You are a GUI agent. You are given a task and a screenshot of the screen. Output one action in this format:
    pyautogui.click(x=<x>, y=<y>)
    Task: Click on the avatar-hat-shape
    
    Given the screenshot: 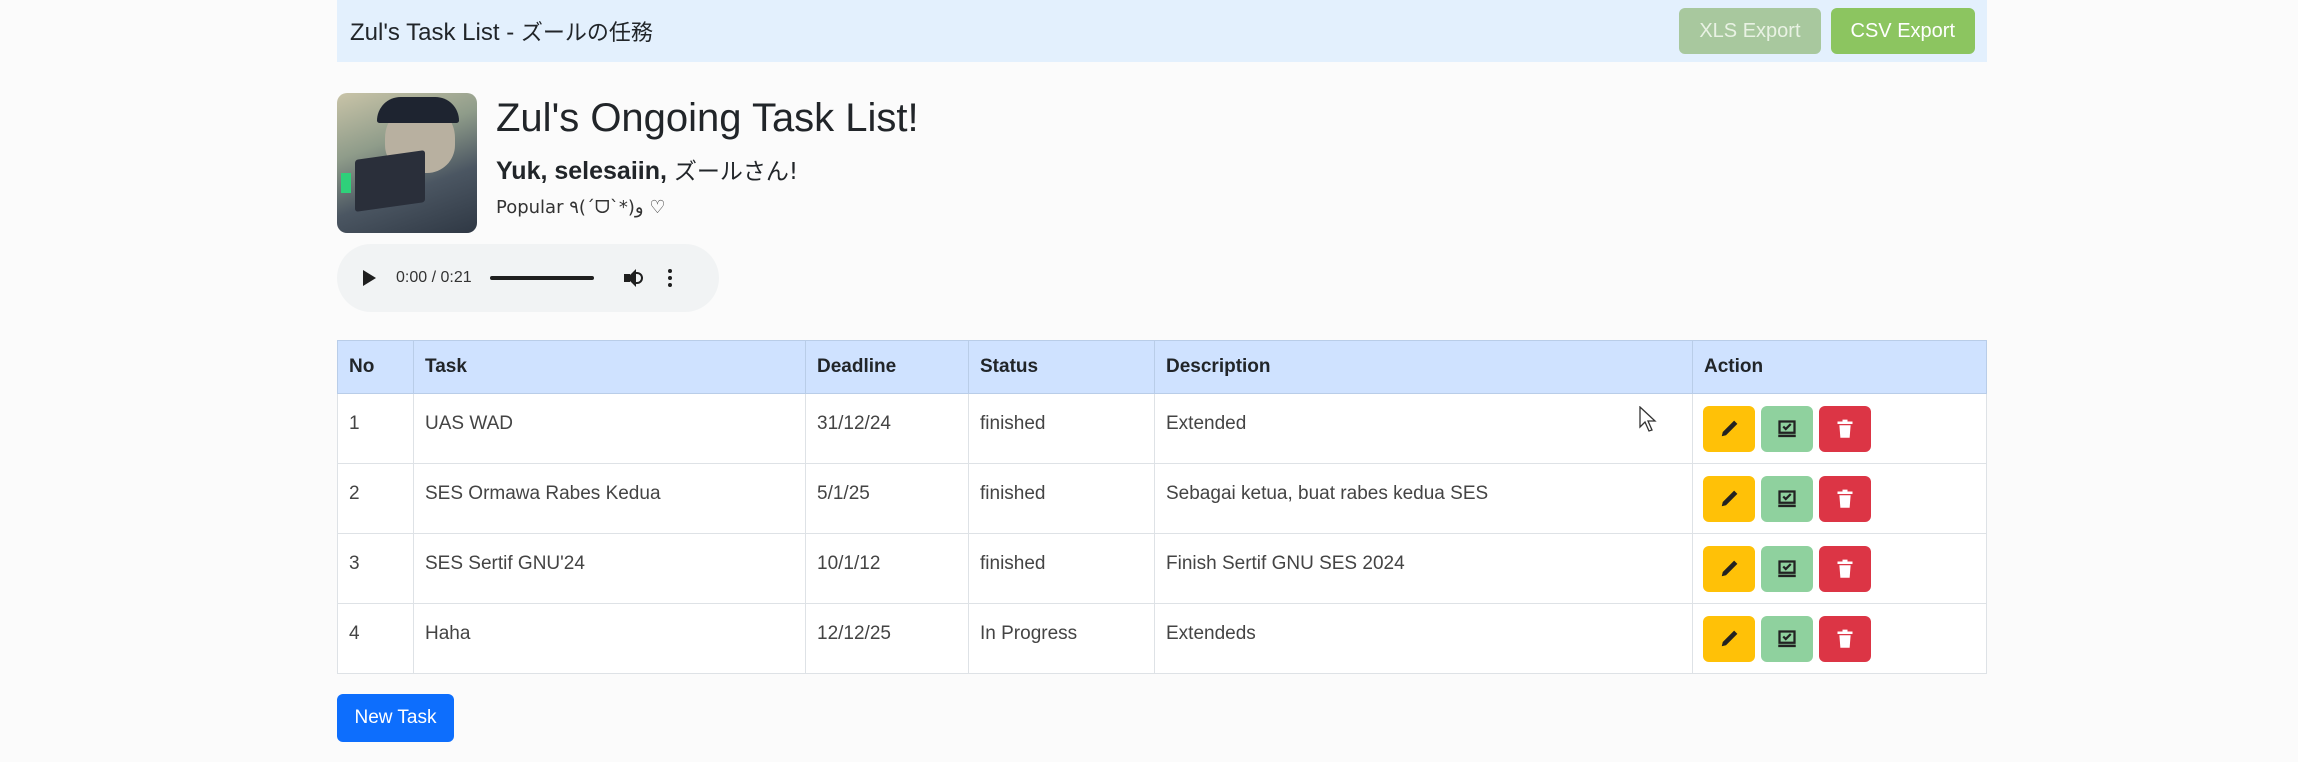 What is the action you would take?
    pyautogui.click(x=418, y=110)
    